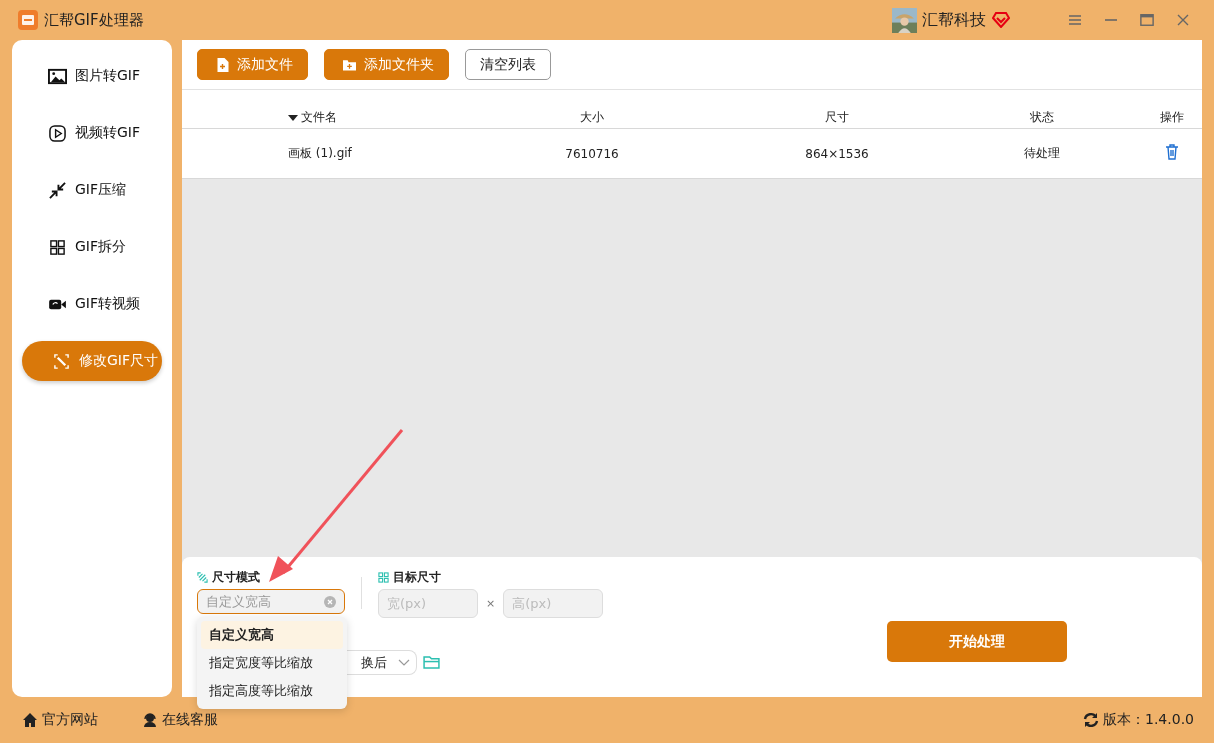 The height and width of the screenshot is (743, 1214). I want to click on clear-icon, so click(330, 601).